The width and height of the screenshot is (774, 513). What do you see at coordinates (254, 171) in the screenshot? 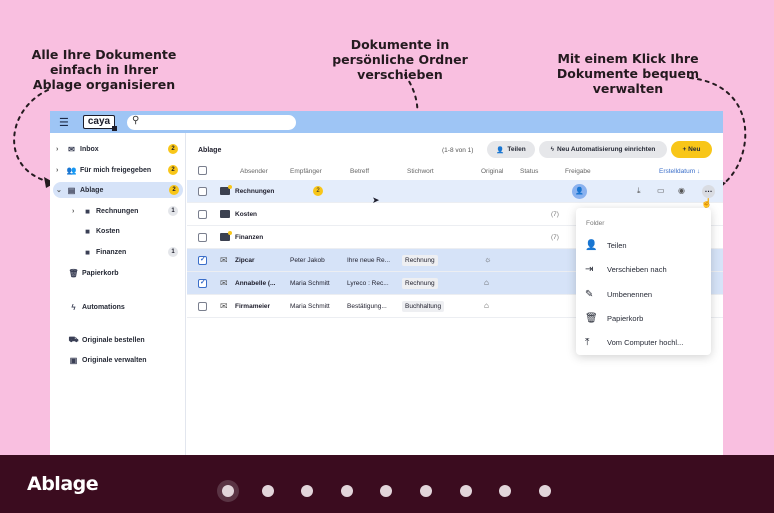
I see `column-header: Absender` at bounding box center [254, 171].